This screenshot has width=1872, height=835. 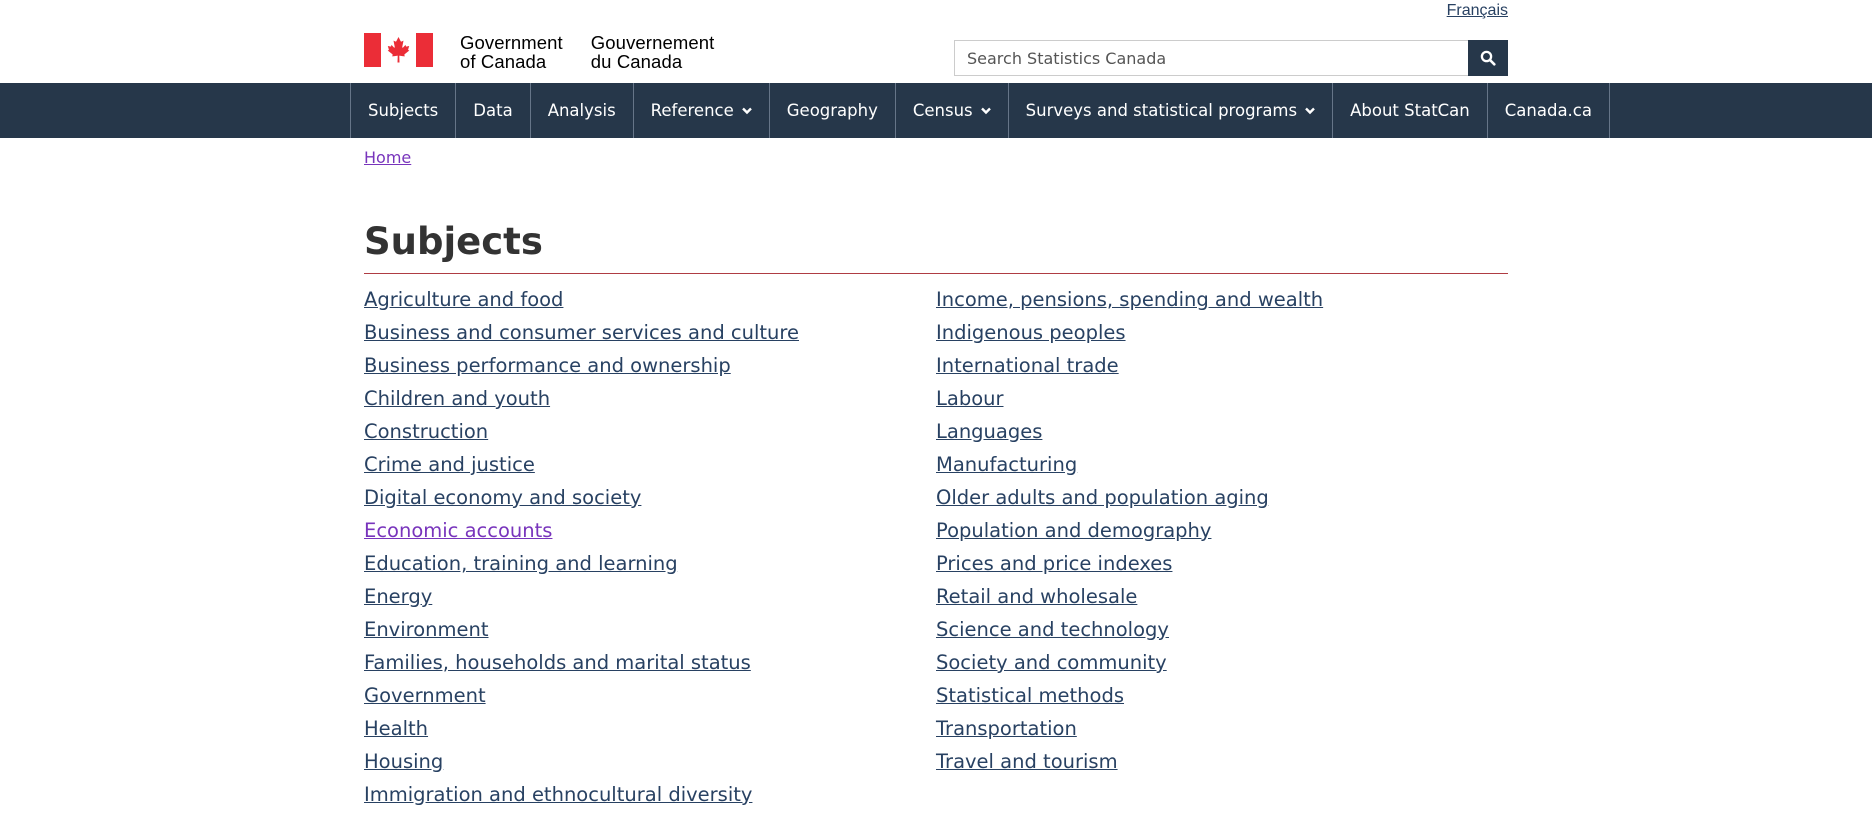 I want to click on search-icon, so click(x=1488, y=58).